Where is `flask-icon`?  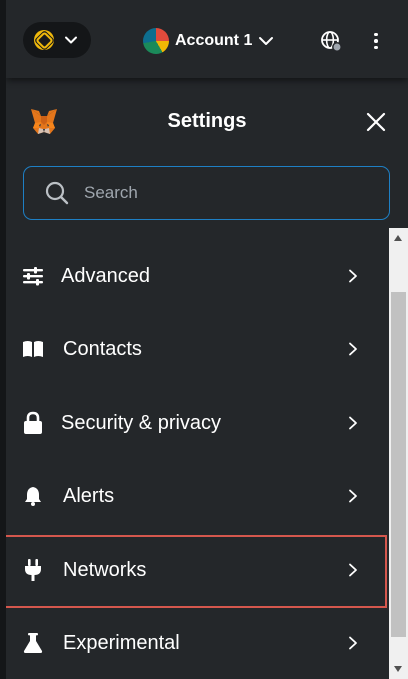 flask-icon is located at coordinates (33, 643).